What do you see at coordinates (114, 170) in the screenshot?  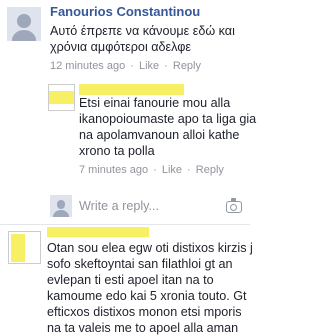 I see `timestamp: 7 minutes ago` at bounding box center [114, 170].